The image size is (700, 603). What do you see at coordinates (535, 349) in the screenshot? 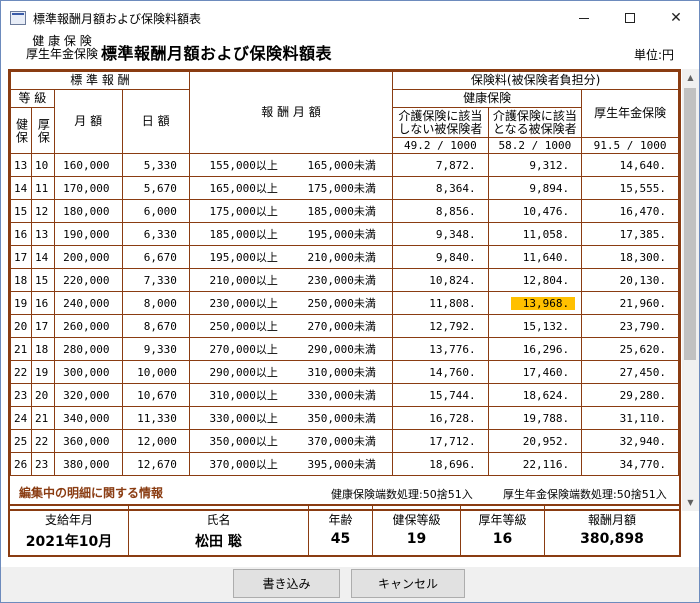
I see `premium-care-cell: 16,296.` at bounding box center [535, 349].